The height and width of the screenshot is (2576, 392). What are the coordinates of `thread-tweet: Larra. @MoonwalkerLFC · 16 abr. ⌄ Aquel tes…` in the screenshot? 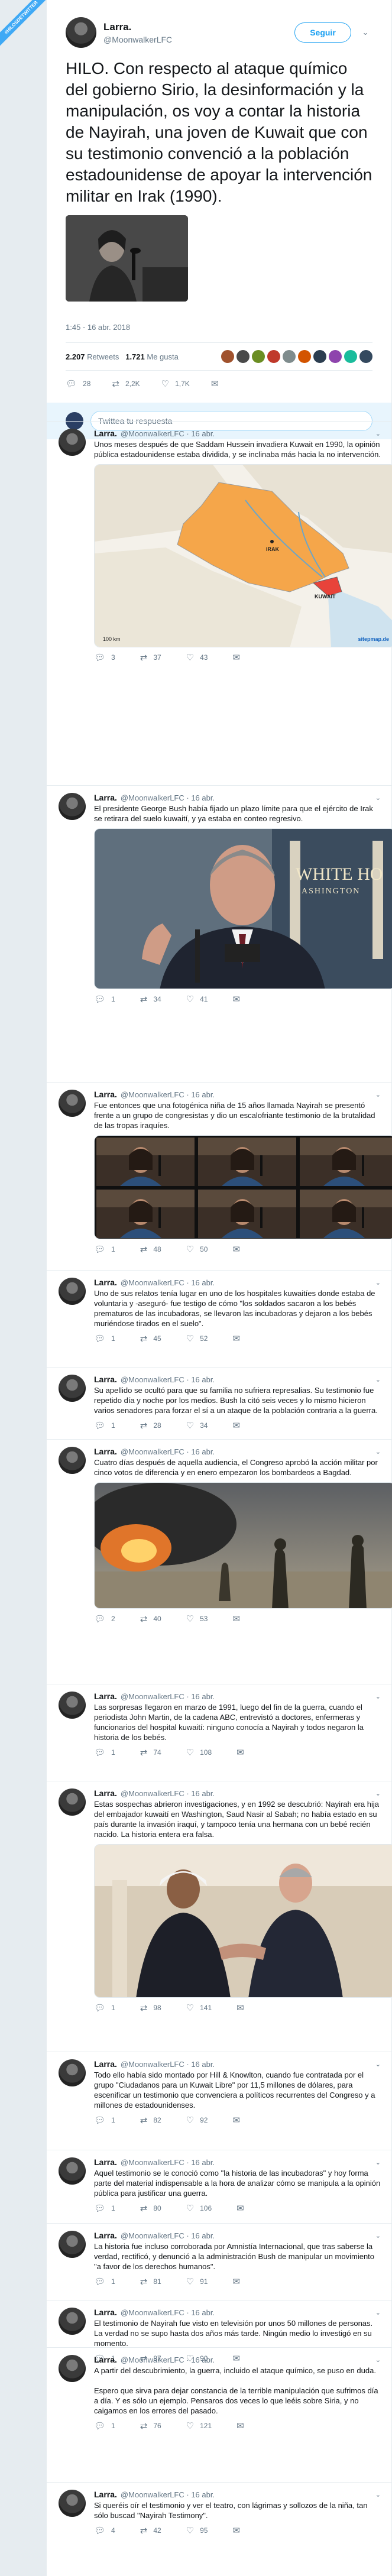 It's located at (219, 2184).